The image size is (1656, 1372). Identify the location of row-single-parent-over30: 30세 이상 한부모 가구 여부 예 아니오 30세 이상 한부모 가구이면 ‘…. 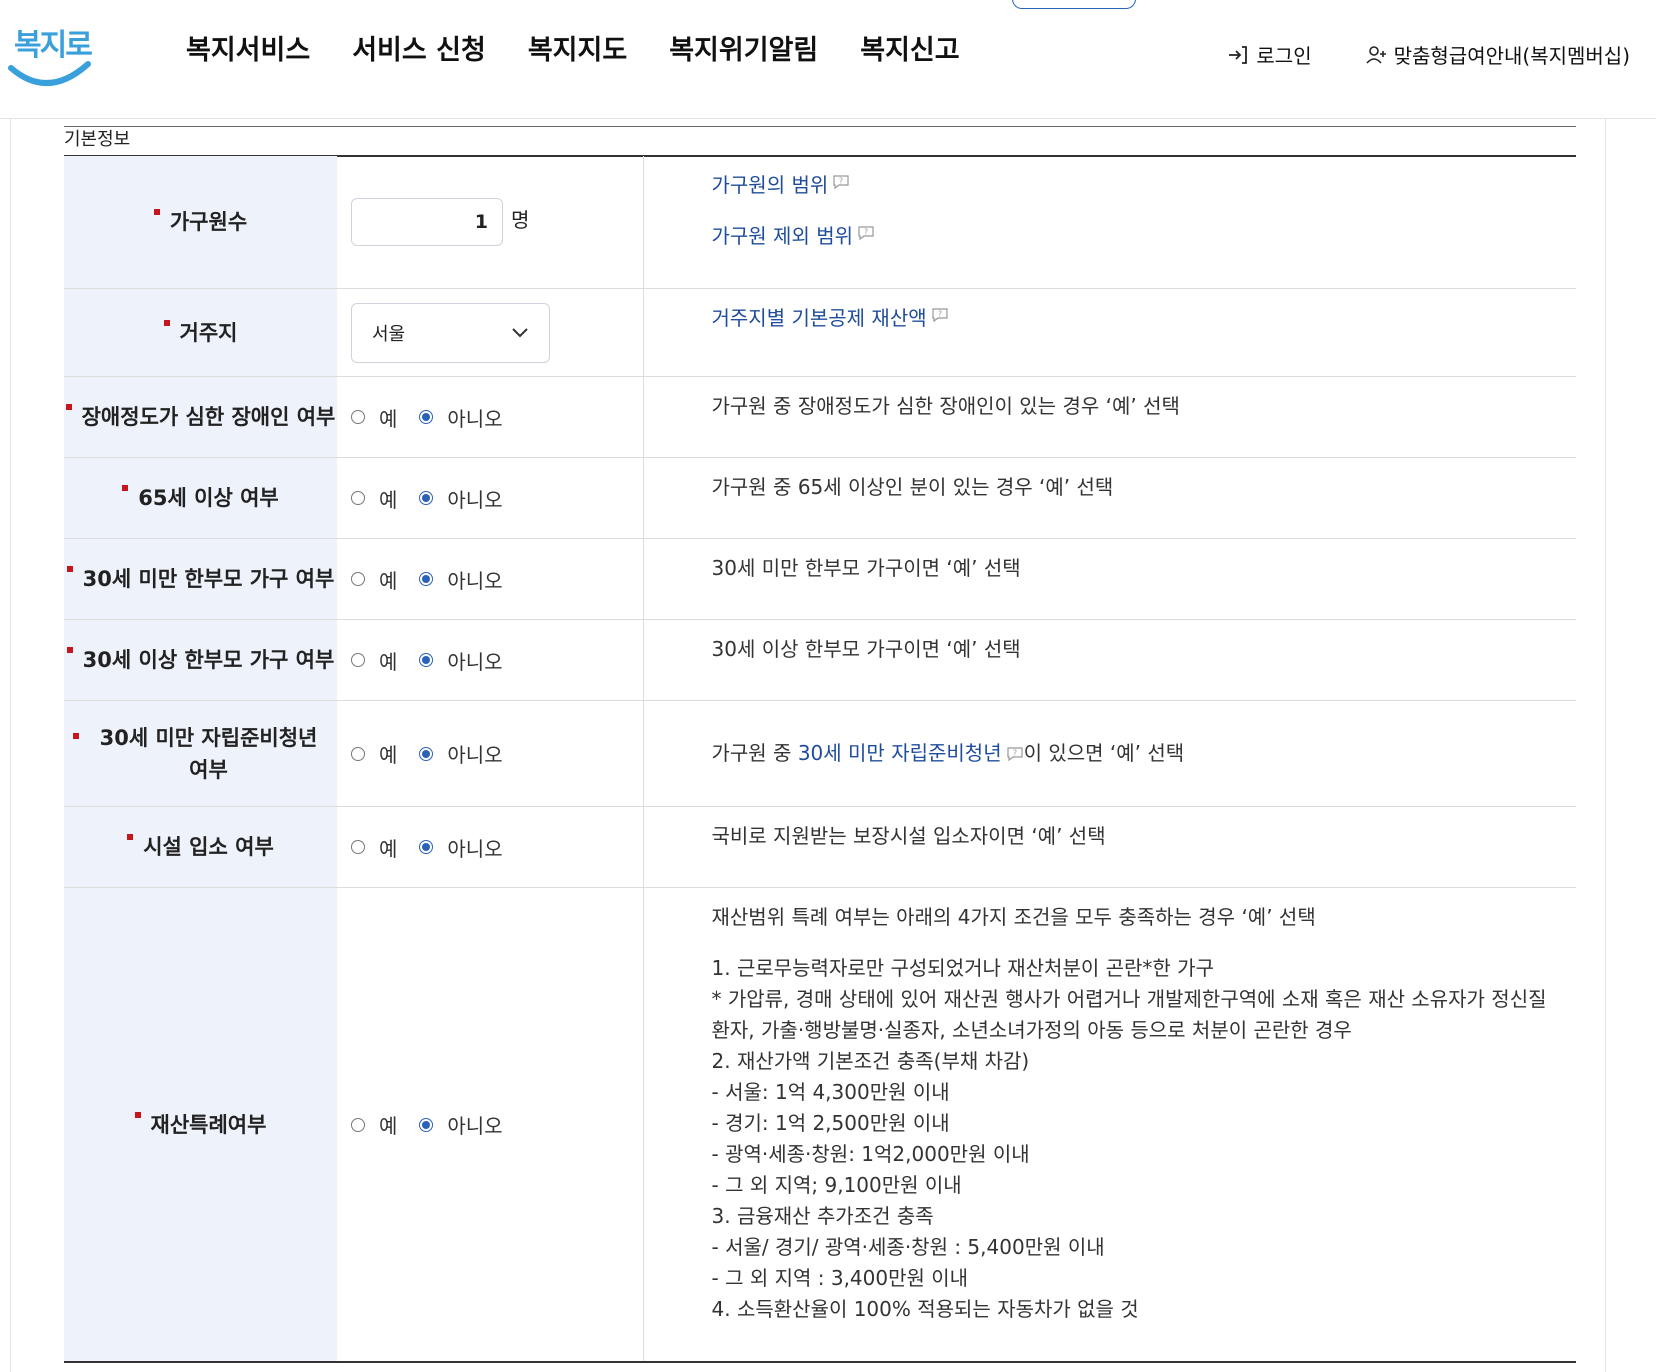
(820, 660).